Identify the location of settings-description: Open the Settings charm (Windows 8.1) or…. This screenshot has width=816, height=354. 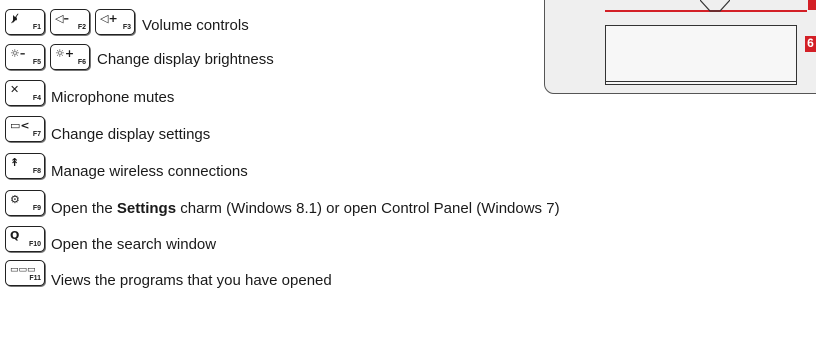
(305, 209).